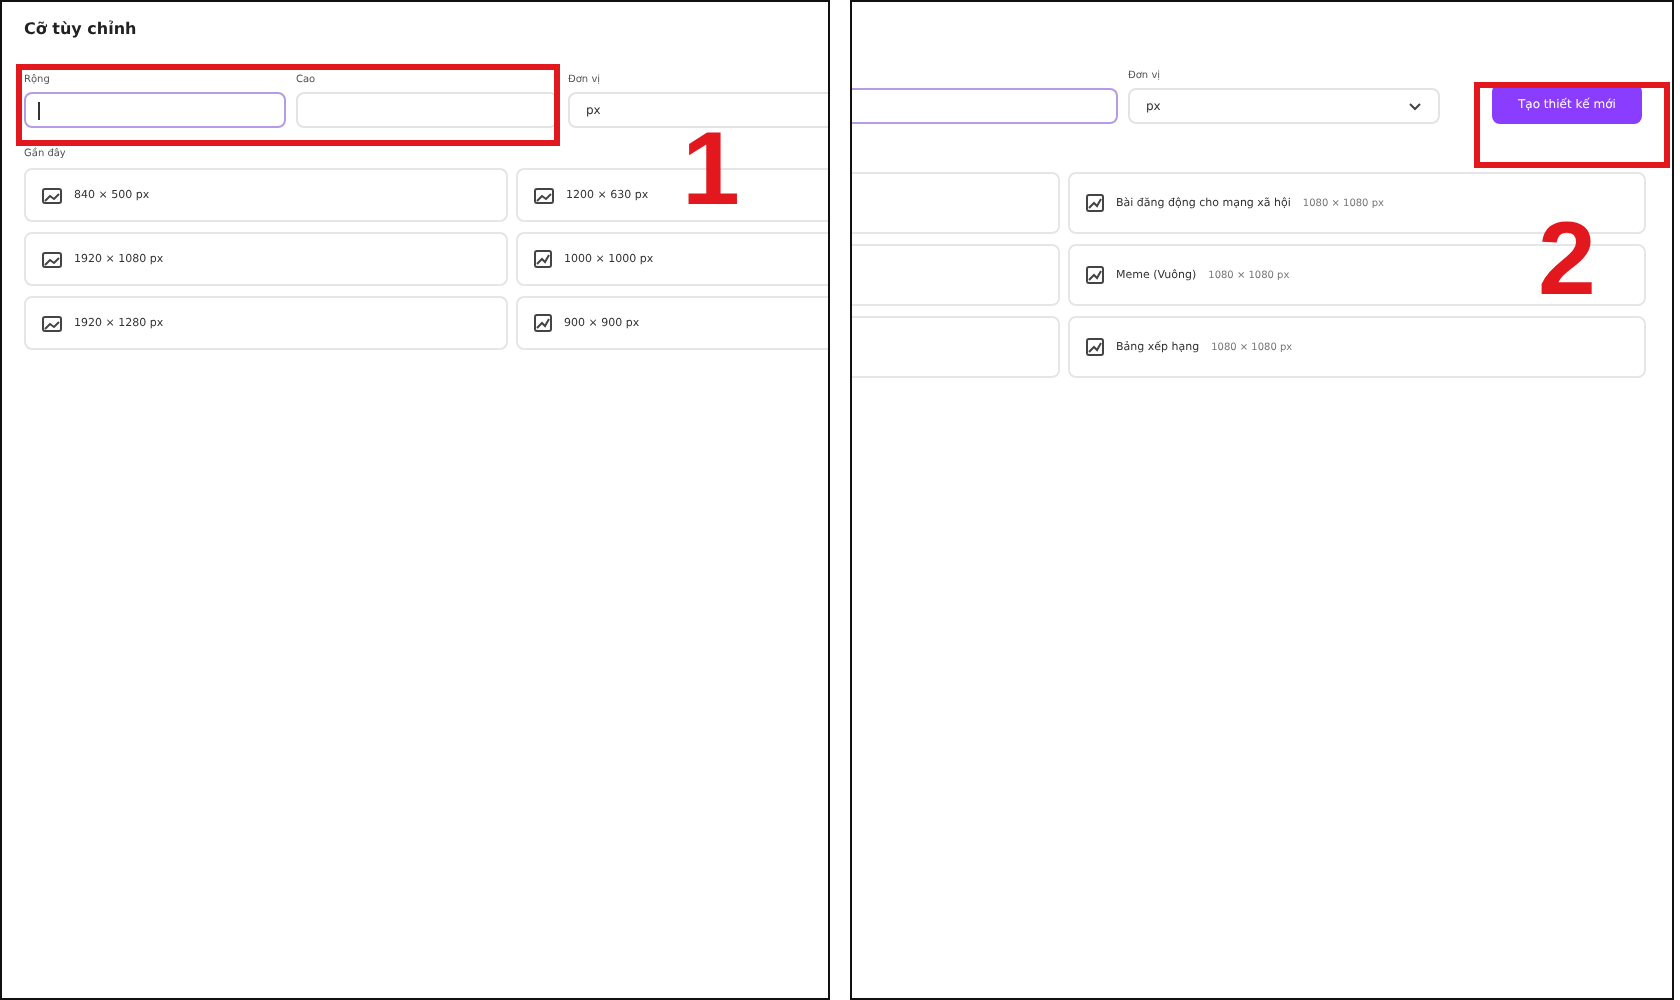  I want to click on dialog-title: Cỡ tùy chỉnh, so click(81, 29).